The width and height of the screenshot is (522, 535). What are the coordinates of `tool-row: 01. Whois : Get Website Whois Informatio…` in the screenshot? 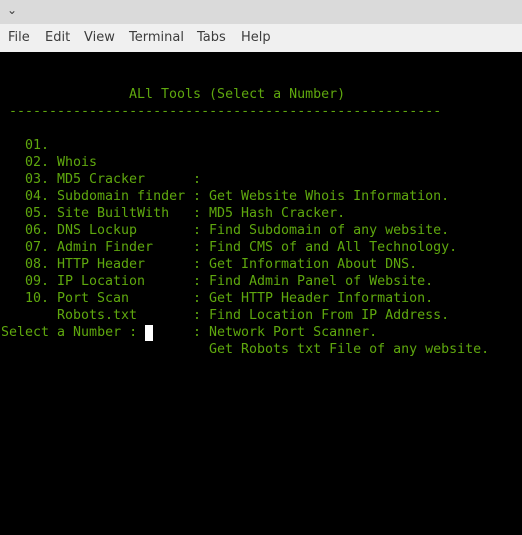 It's located at (237, 162).